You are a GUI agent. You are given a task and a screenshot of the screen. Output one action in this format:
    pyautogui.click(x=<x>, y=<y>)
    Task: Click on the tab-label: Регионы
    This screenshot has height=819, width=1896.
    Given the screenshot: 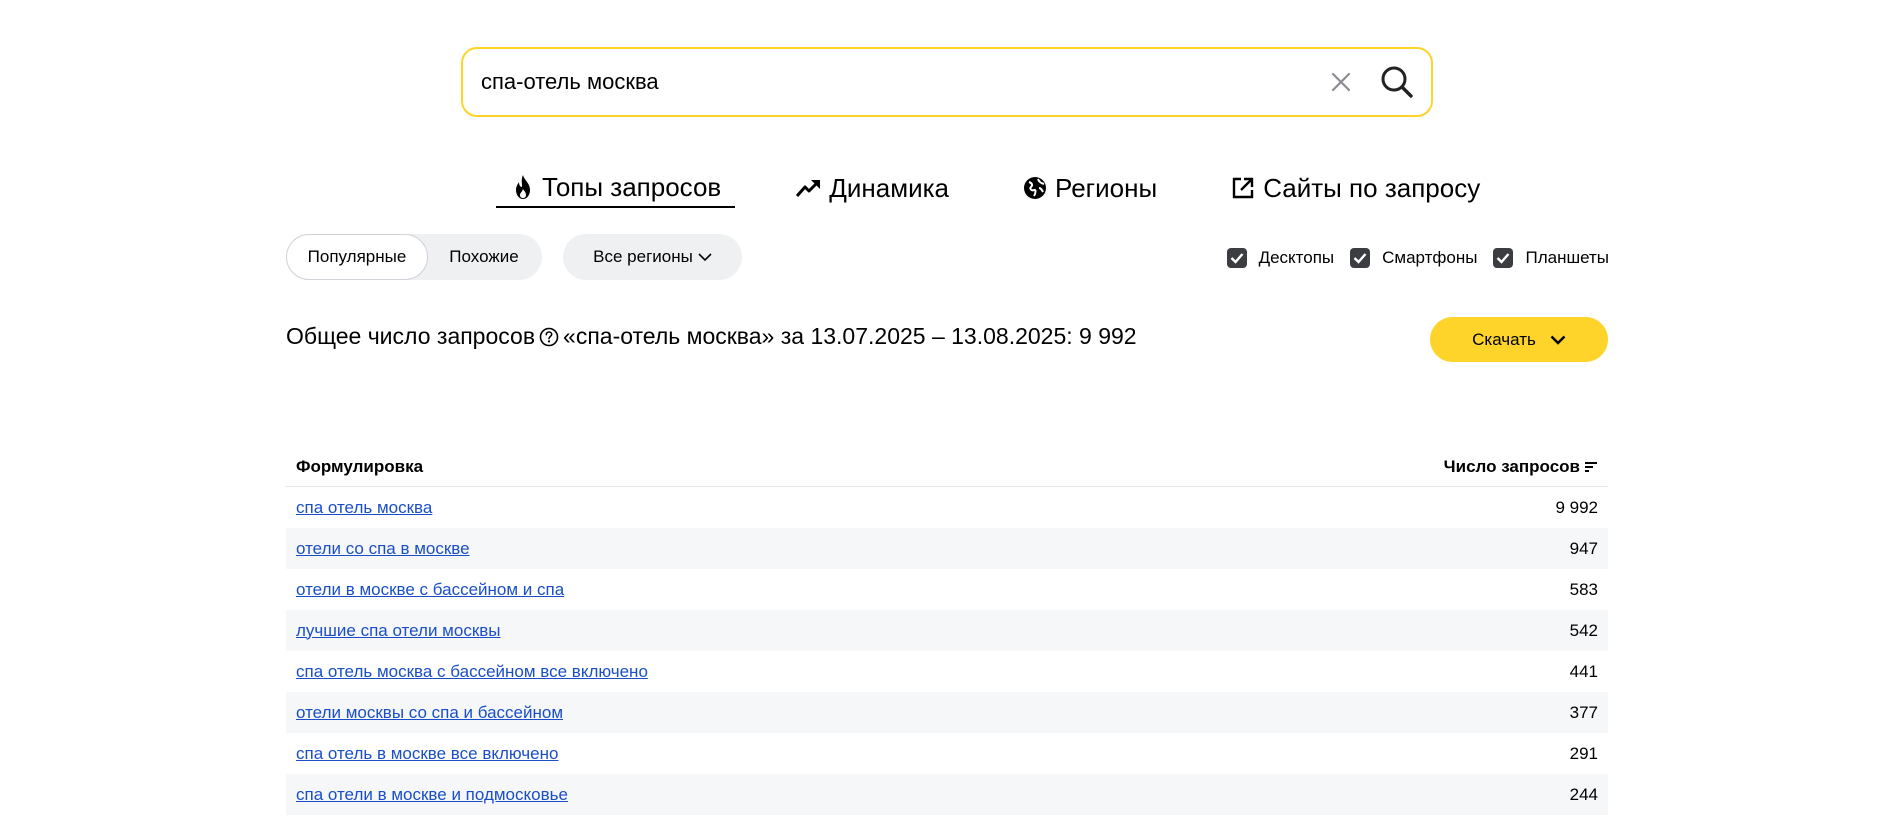 What is the action you would take?
    pyautogui.click(x=1106, y=187)
    